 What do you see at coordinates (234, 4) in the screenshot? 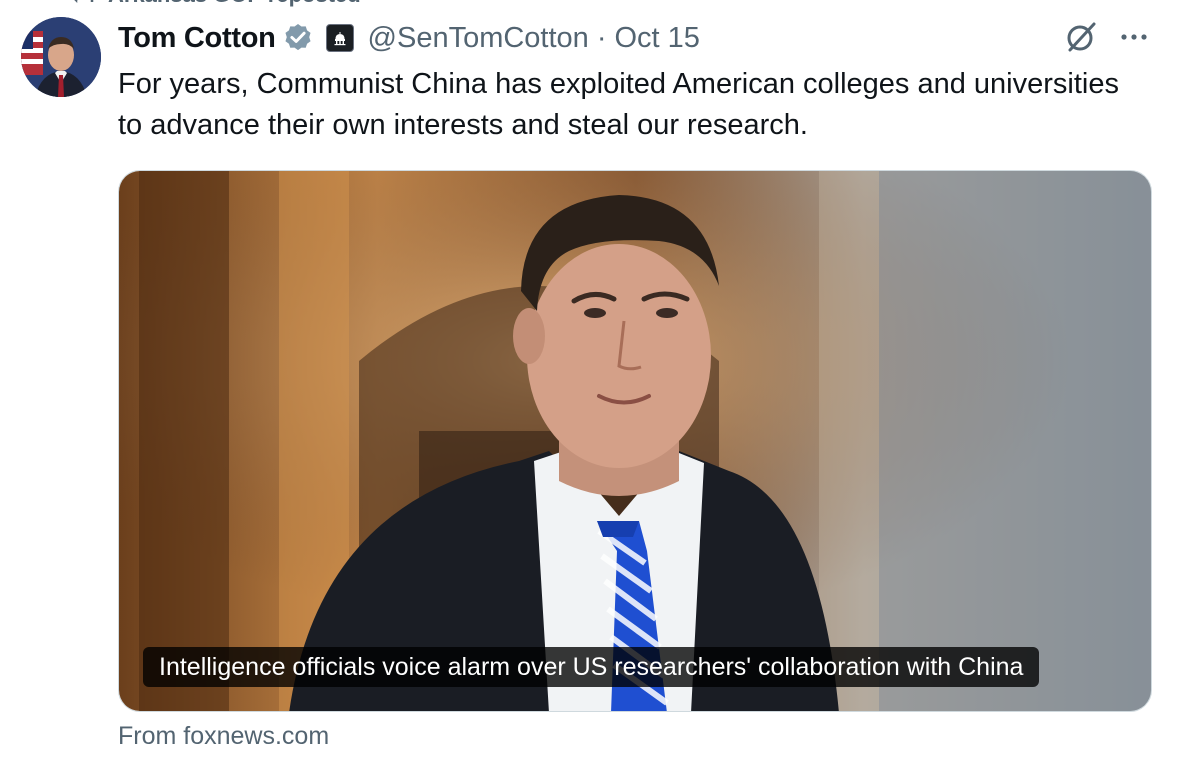
I see `repost-label: Arkansas GOP reposted` at bounding box center [234, 4].